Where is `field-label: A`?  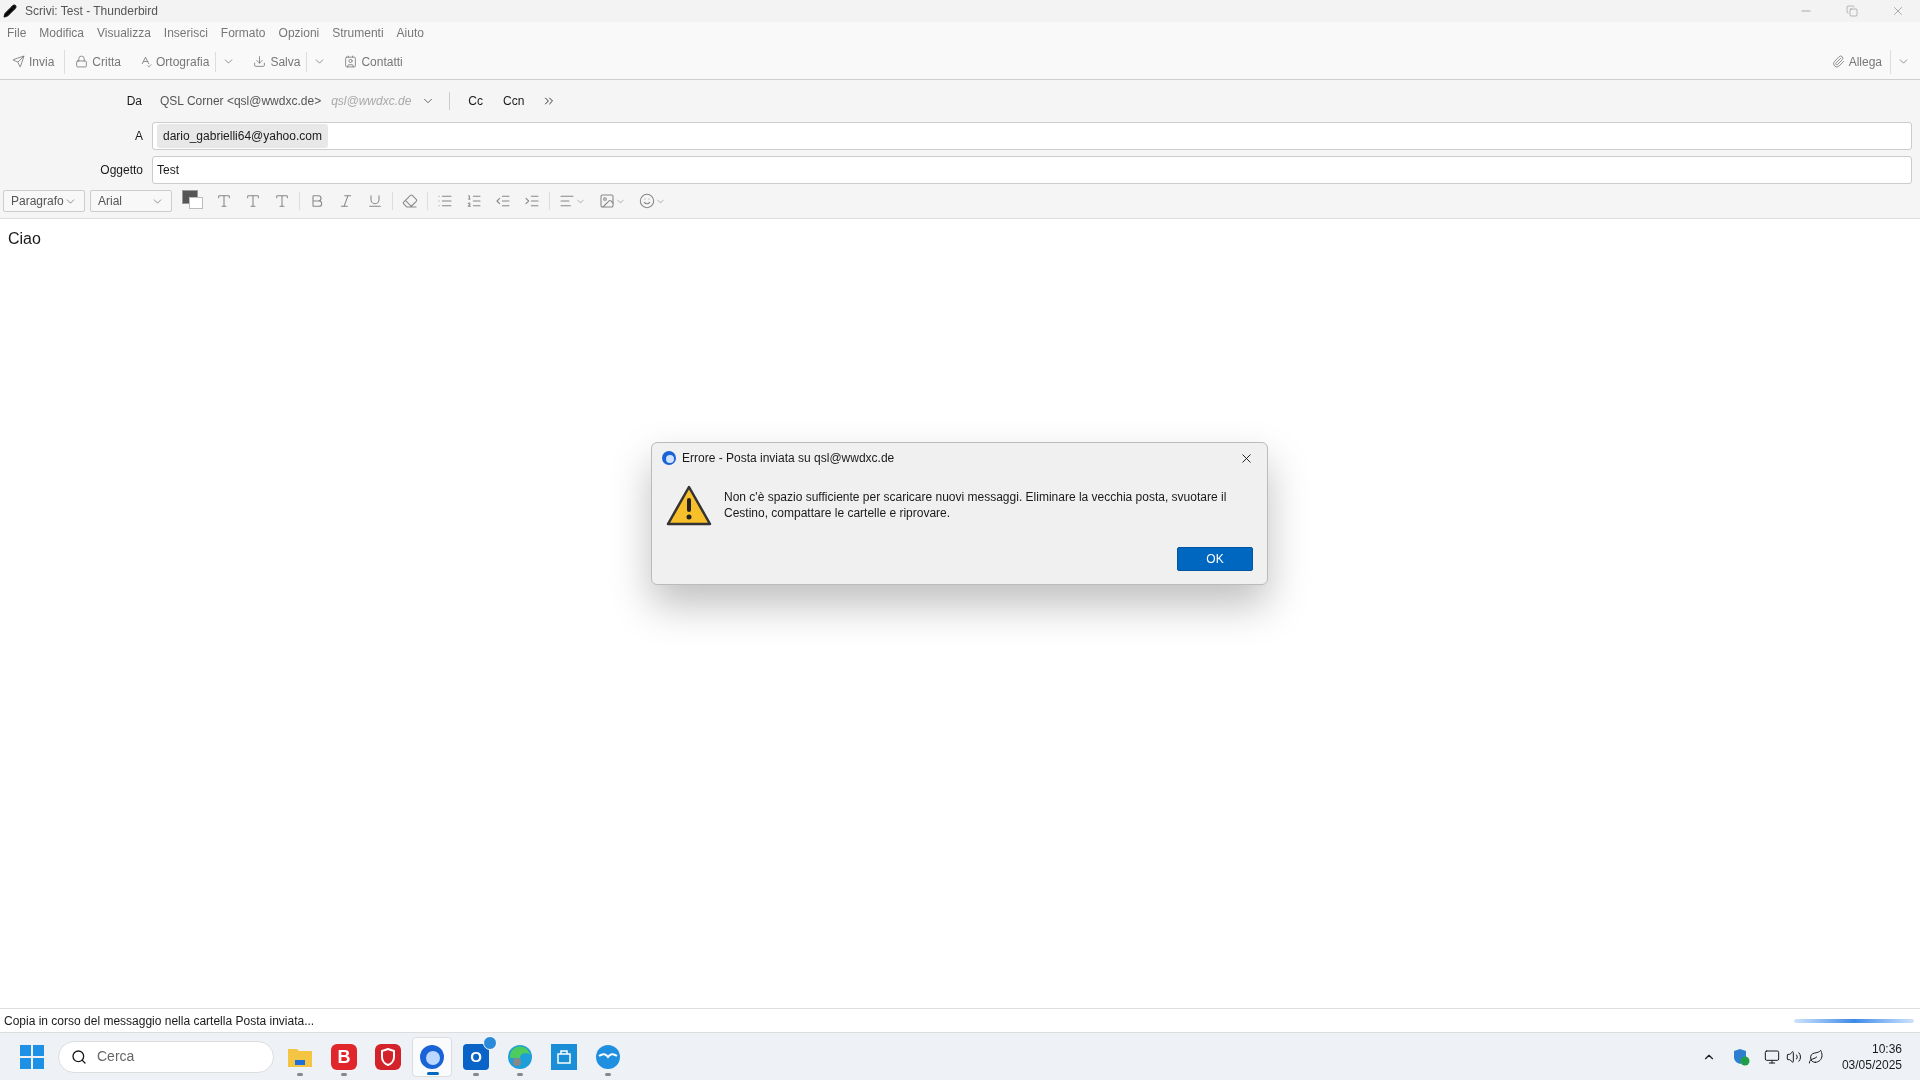
field-label: A is located at coordinates (138, 136).